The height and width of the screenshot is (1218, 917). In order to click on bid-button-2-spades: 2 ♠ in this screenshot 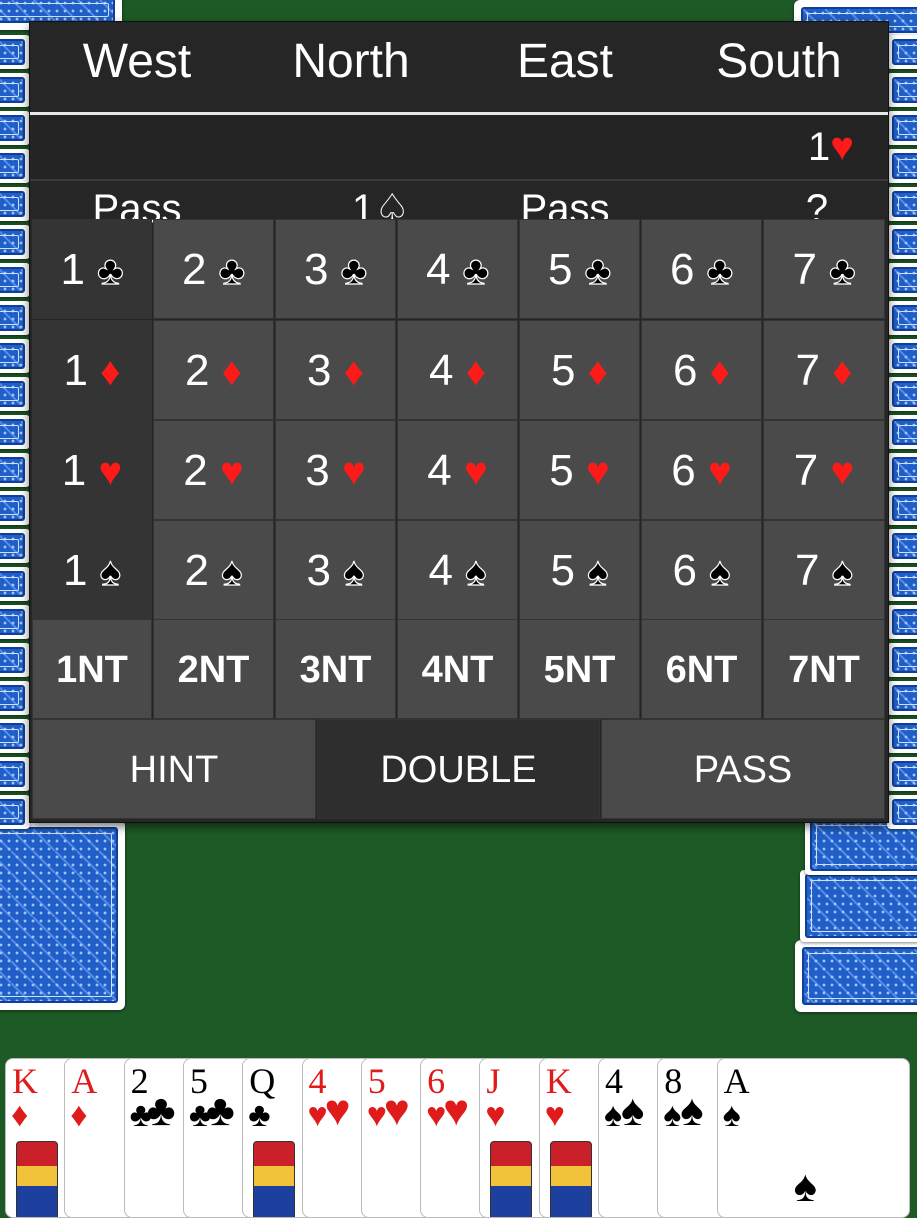, I will do `click(213, 570)`.